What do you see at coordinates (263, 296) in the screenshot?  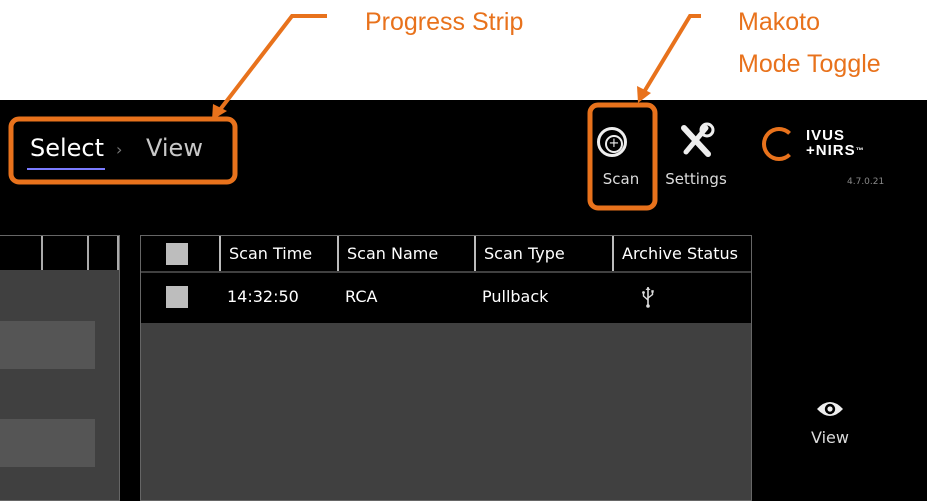 I see `scan-time-cell: 14:32:50` at bounding box center [263, 296].